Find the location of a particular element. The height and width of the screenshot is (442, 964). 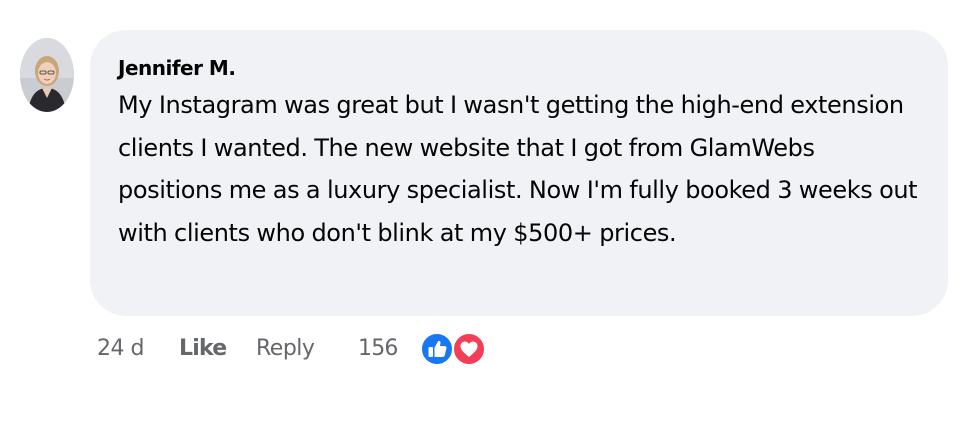

profile-photo is located at coordinates (47, 75).